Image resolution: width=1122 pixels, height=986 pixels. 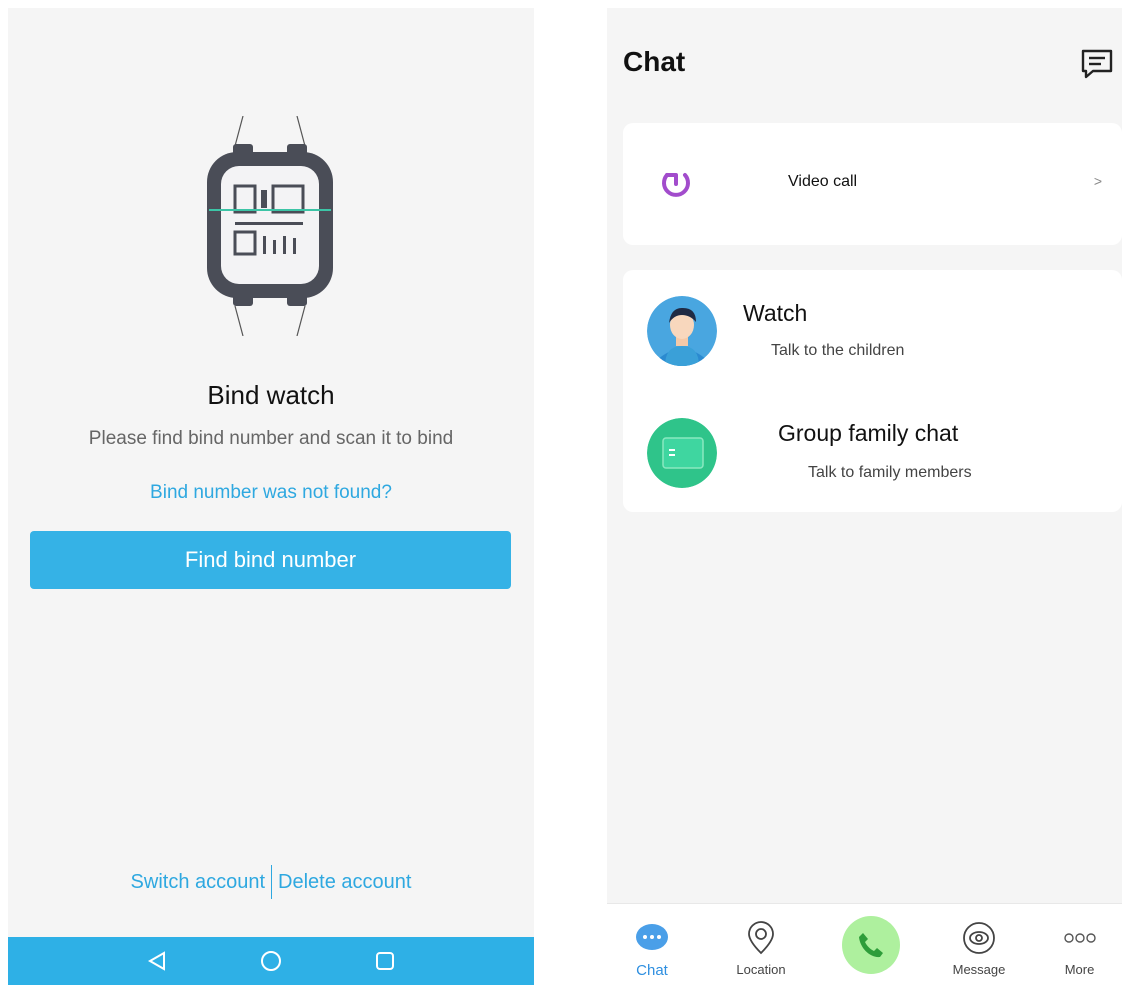 I want to click on eye-icon, so click(x=979, y=938).